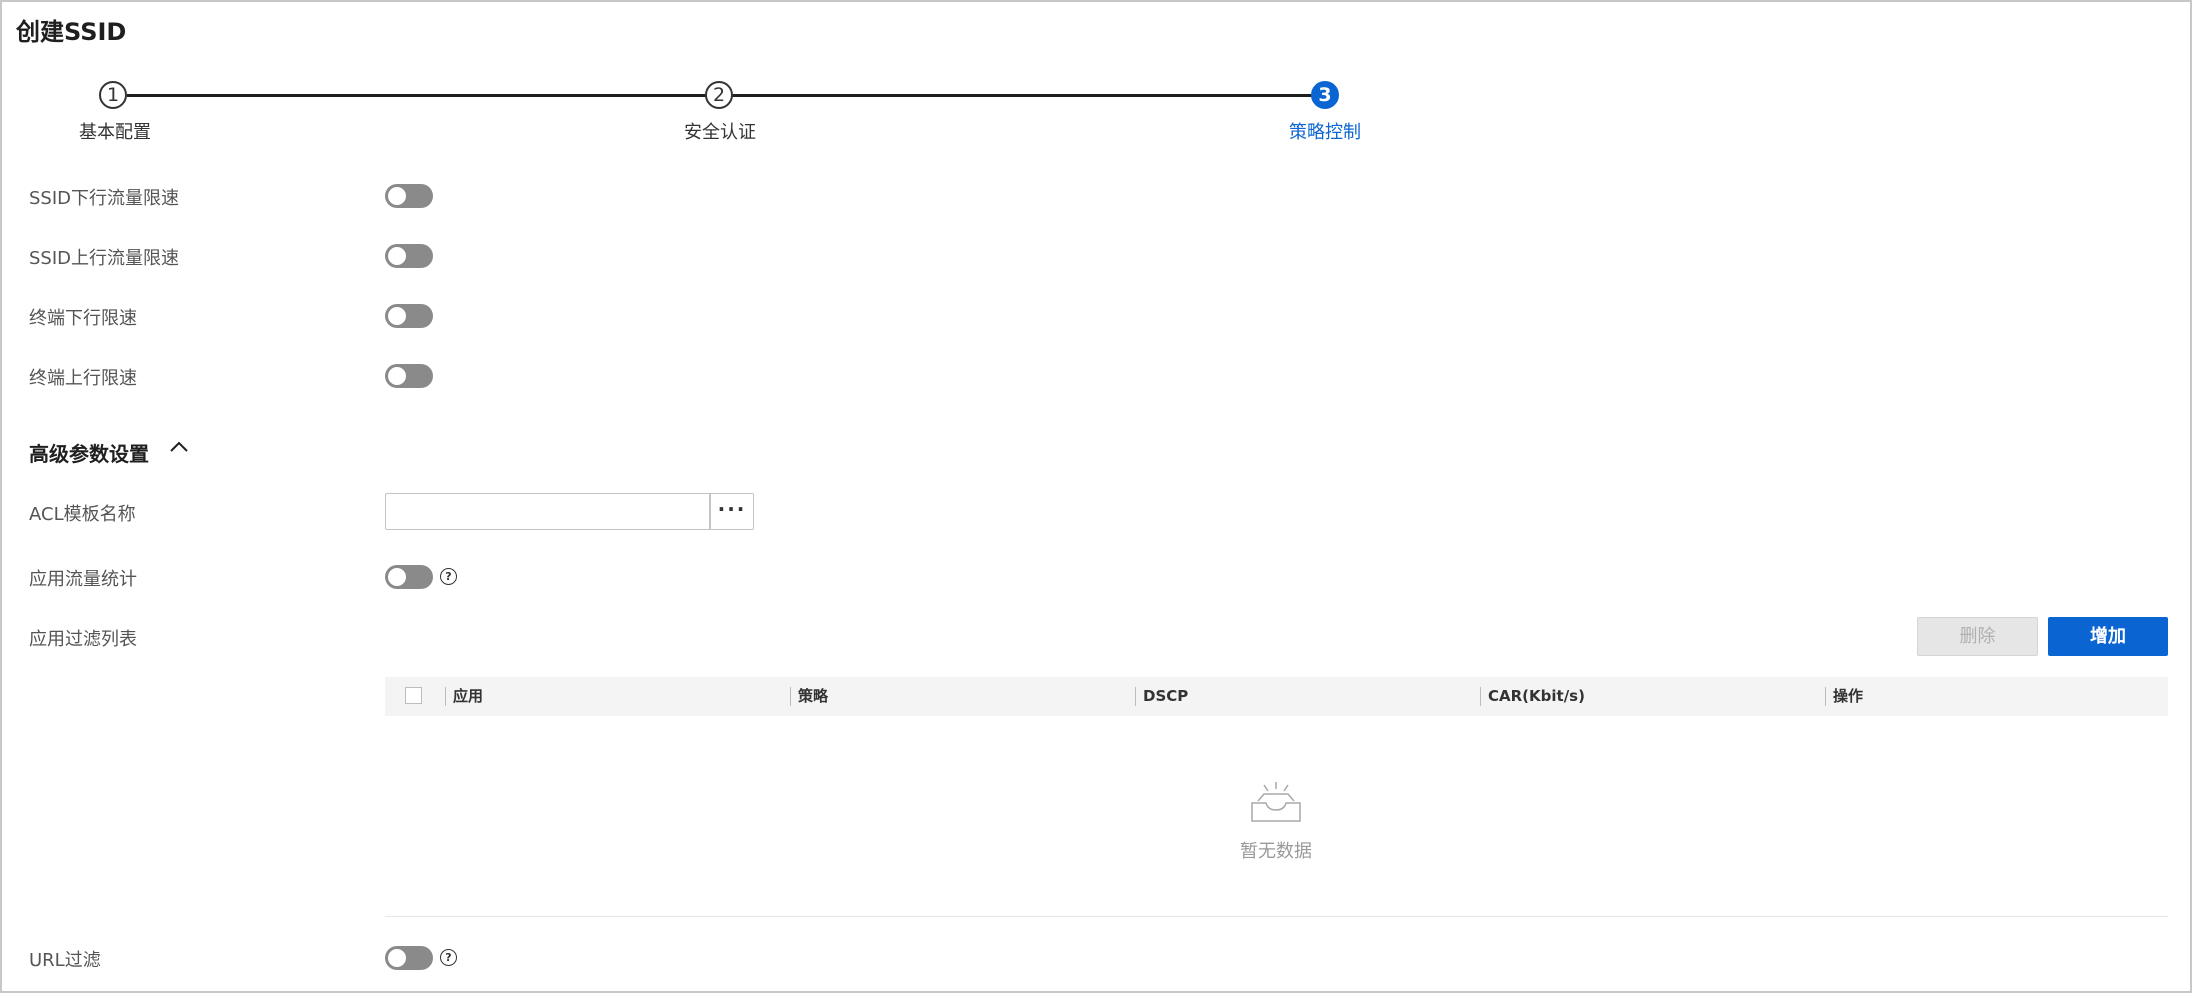 The image size is (2192, 993). Describe the element at coordinates (104, 258) in the screenshot. I see `ssid-uplink-limit-label: SSID上行流量限速` at that location.